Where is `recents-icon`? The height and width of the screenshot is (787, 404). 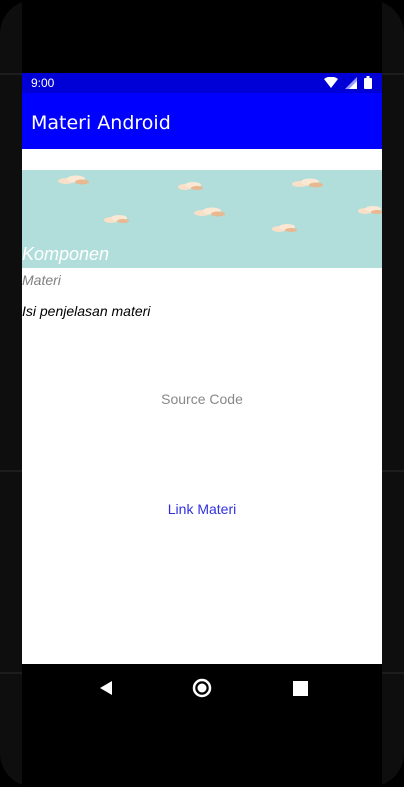 recents-icon is located at coordinates (300, 688).